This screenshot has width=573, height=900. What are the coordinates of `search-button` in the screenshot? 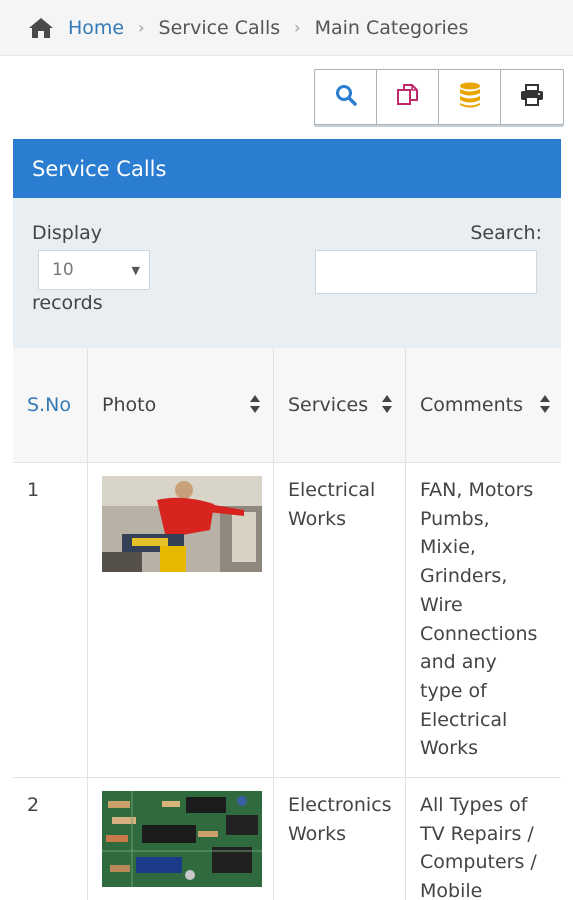 It's located at (346, 97).